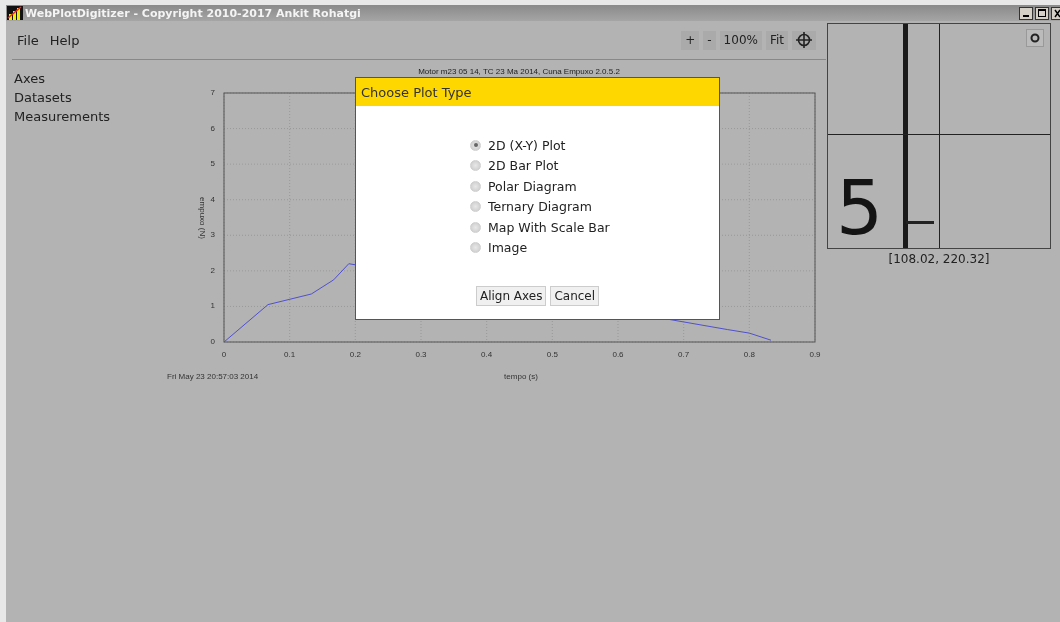 The image size is (1060, 622). I want to click on tick-label: 1, so click(212, 306).